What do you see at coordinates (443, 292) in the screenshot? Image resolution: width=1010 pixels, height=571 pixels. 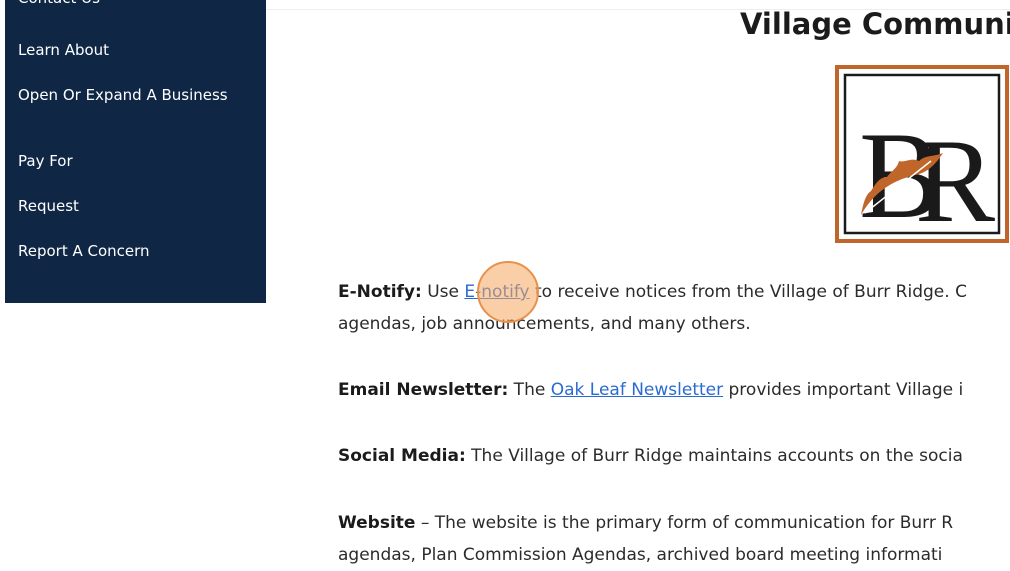 I see `enotify-text-before: Use` at bounding box center [443, 292].